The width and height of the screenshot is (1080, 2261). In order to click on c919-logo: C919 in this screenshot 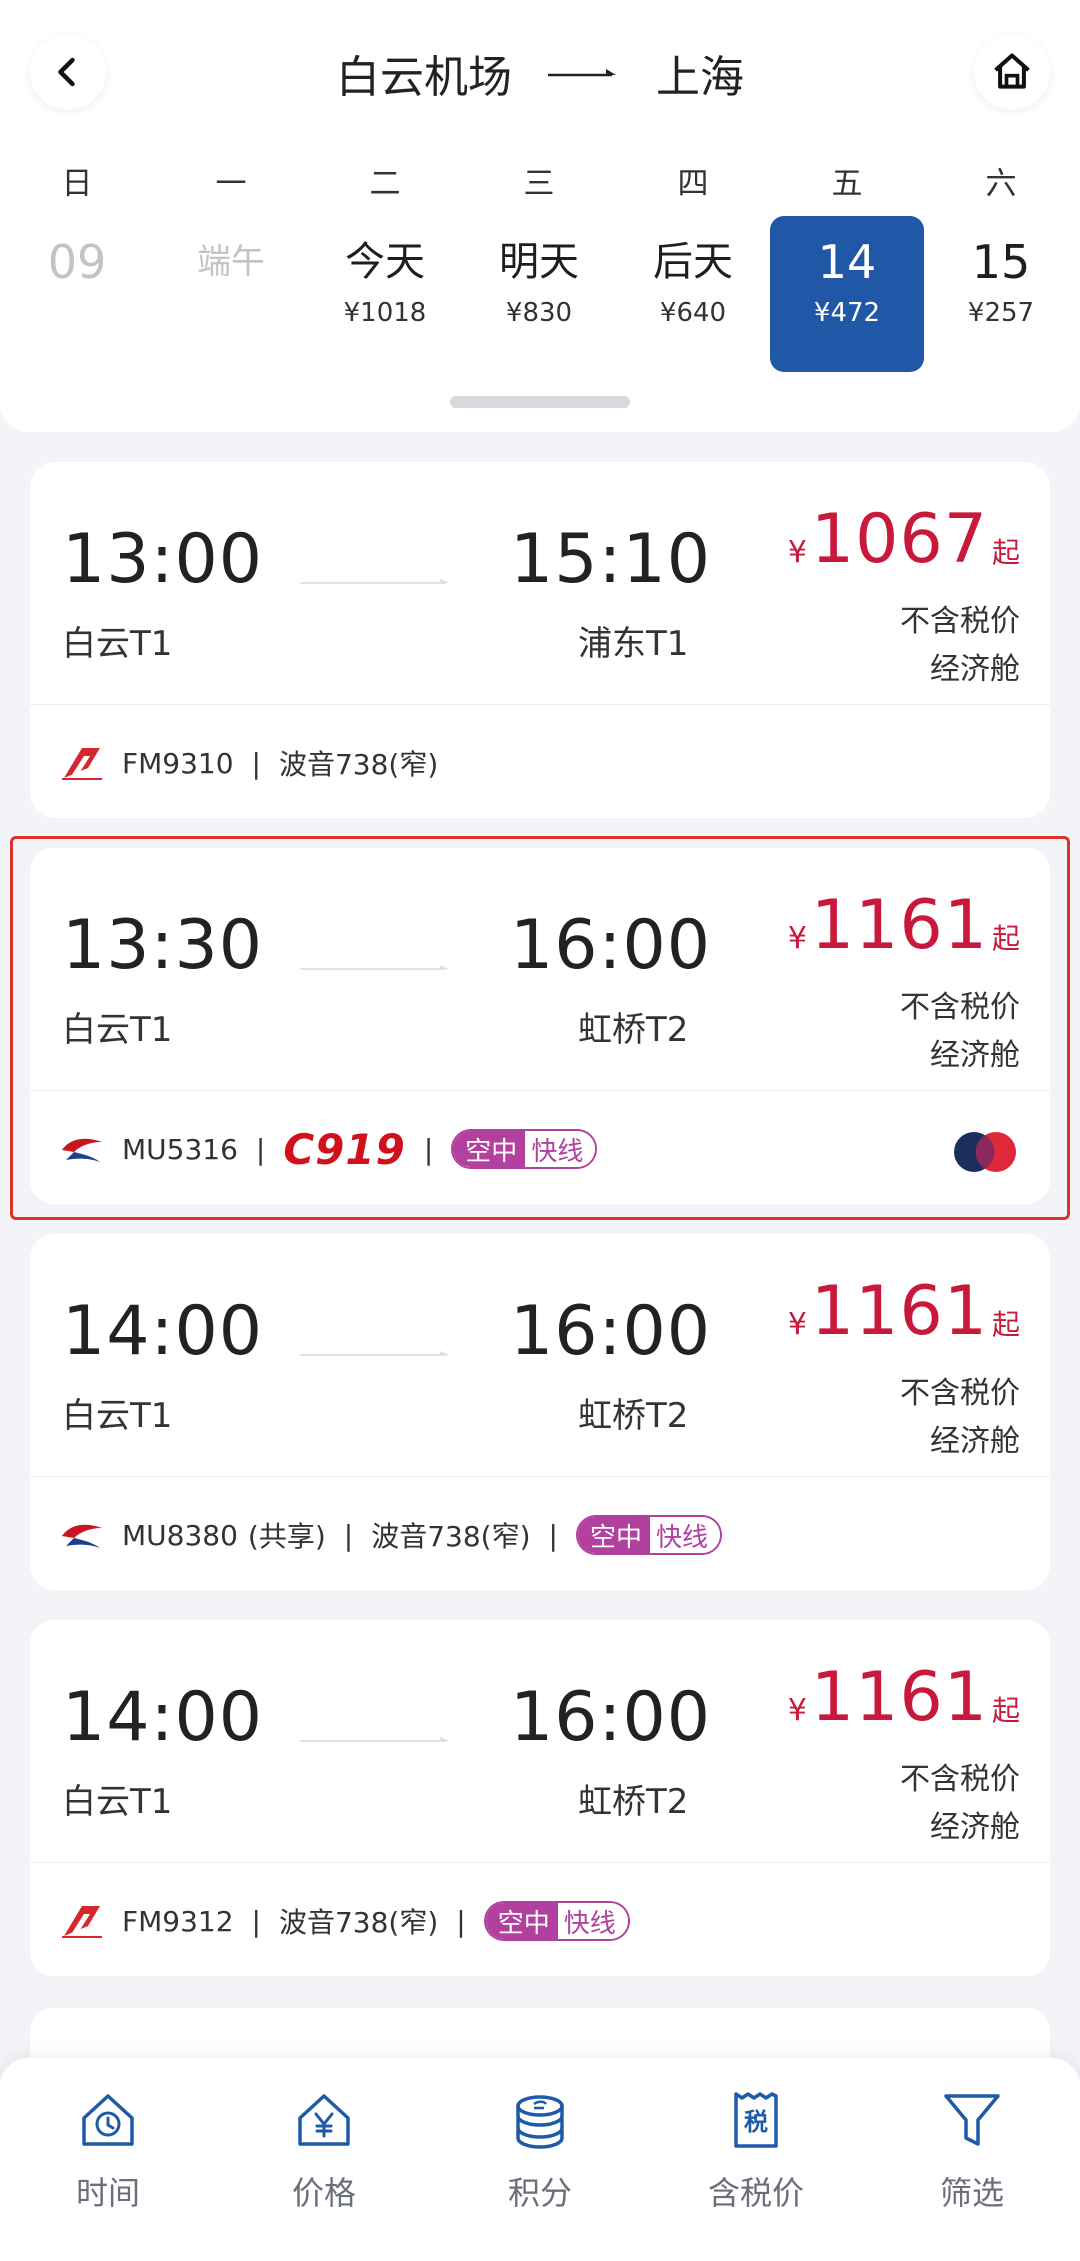, I will do `click(344, 1149)`.